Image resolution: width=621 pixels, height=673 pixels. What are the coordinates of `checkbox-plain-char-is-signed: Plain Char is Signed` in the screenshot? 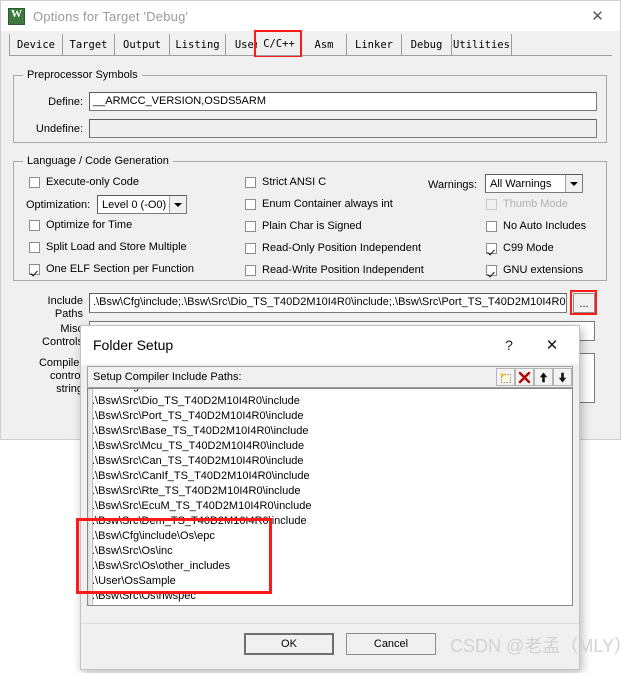 It's located at (303, 226).